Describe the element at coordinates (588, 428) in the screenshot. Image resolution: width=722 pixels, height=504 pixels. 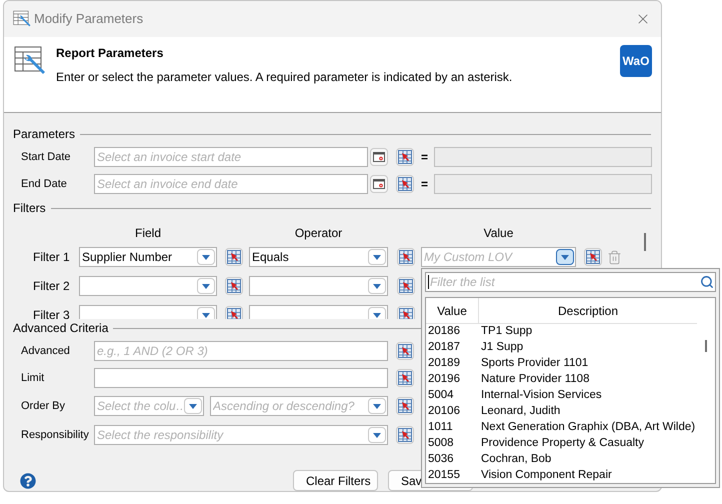
I see `table-cell-text: Next Generation Graphix (DBA, Art Wilde)` at that location.